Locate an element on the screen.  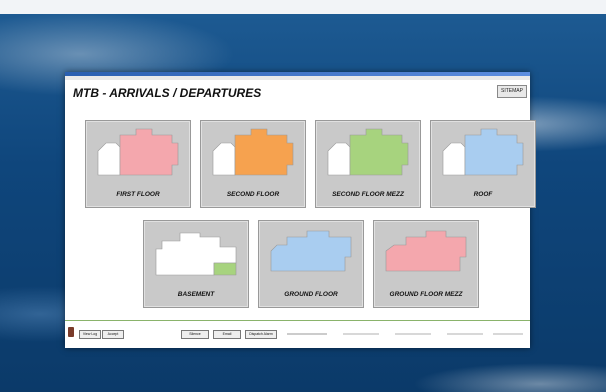
floor-card-ground-floor: GROUND FLOOR is located at coordinates (311, 264).